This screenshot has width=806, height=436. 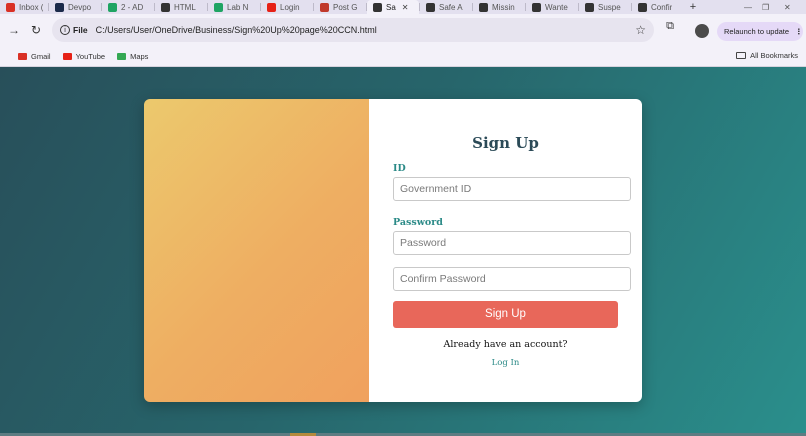 What do you see at coordinates (512, 189) in the screenshot?
I see `government-id-input` at bounding box center [512, 189].